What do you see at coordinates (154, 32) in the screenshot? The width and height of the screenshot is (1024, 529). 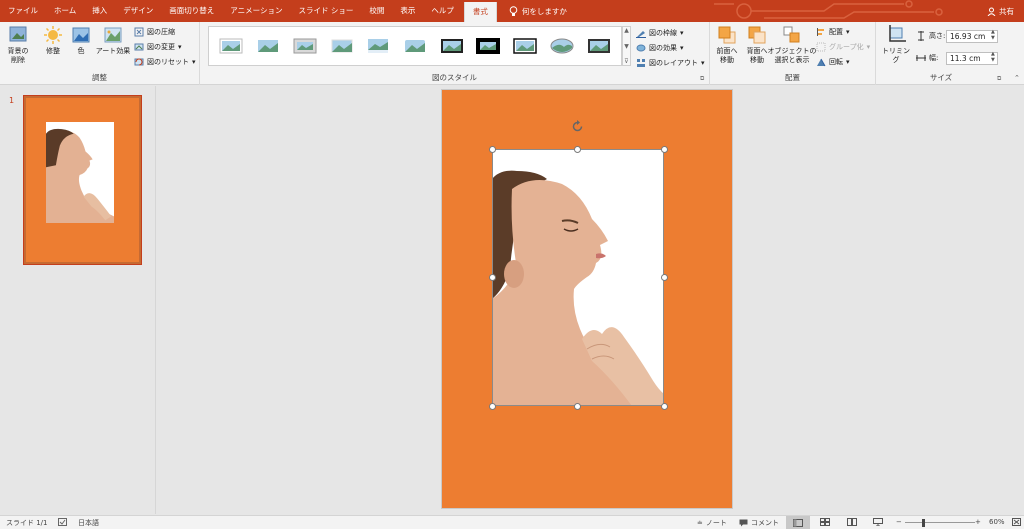 I see `compress-pictures-button: 図の圧縮` at bounding box center [154, 32].